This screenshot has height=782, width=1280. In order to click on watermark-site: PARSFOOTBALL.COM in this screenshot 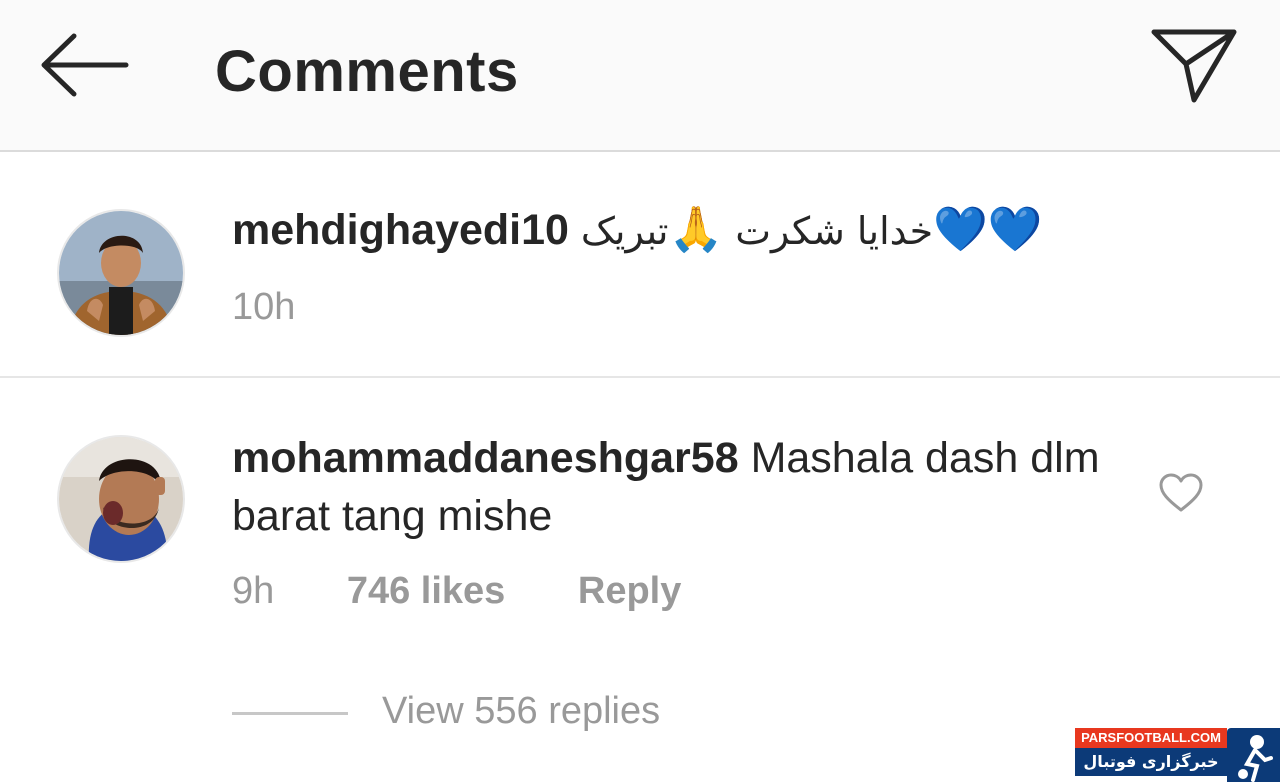, I will do `click(1151, 738)`.